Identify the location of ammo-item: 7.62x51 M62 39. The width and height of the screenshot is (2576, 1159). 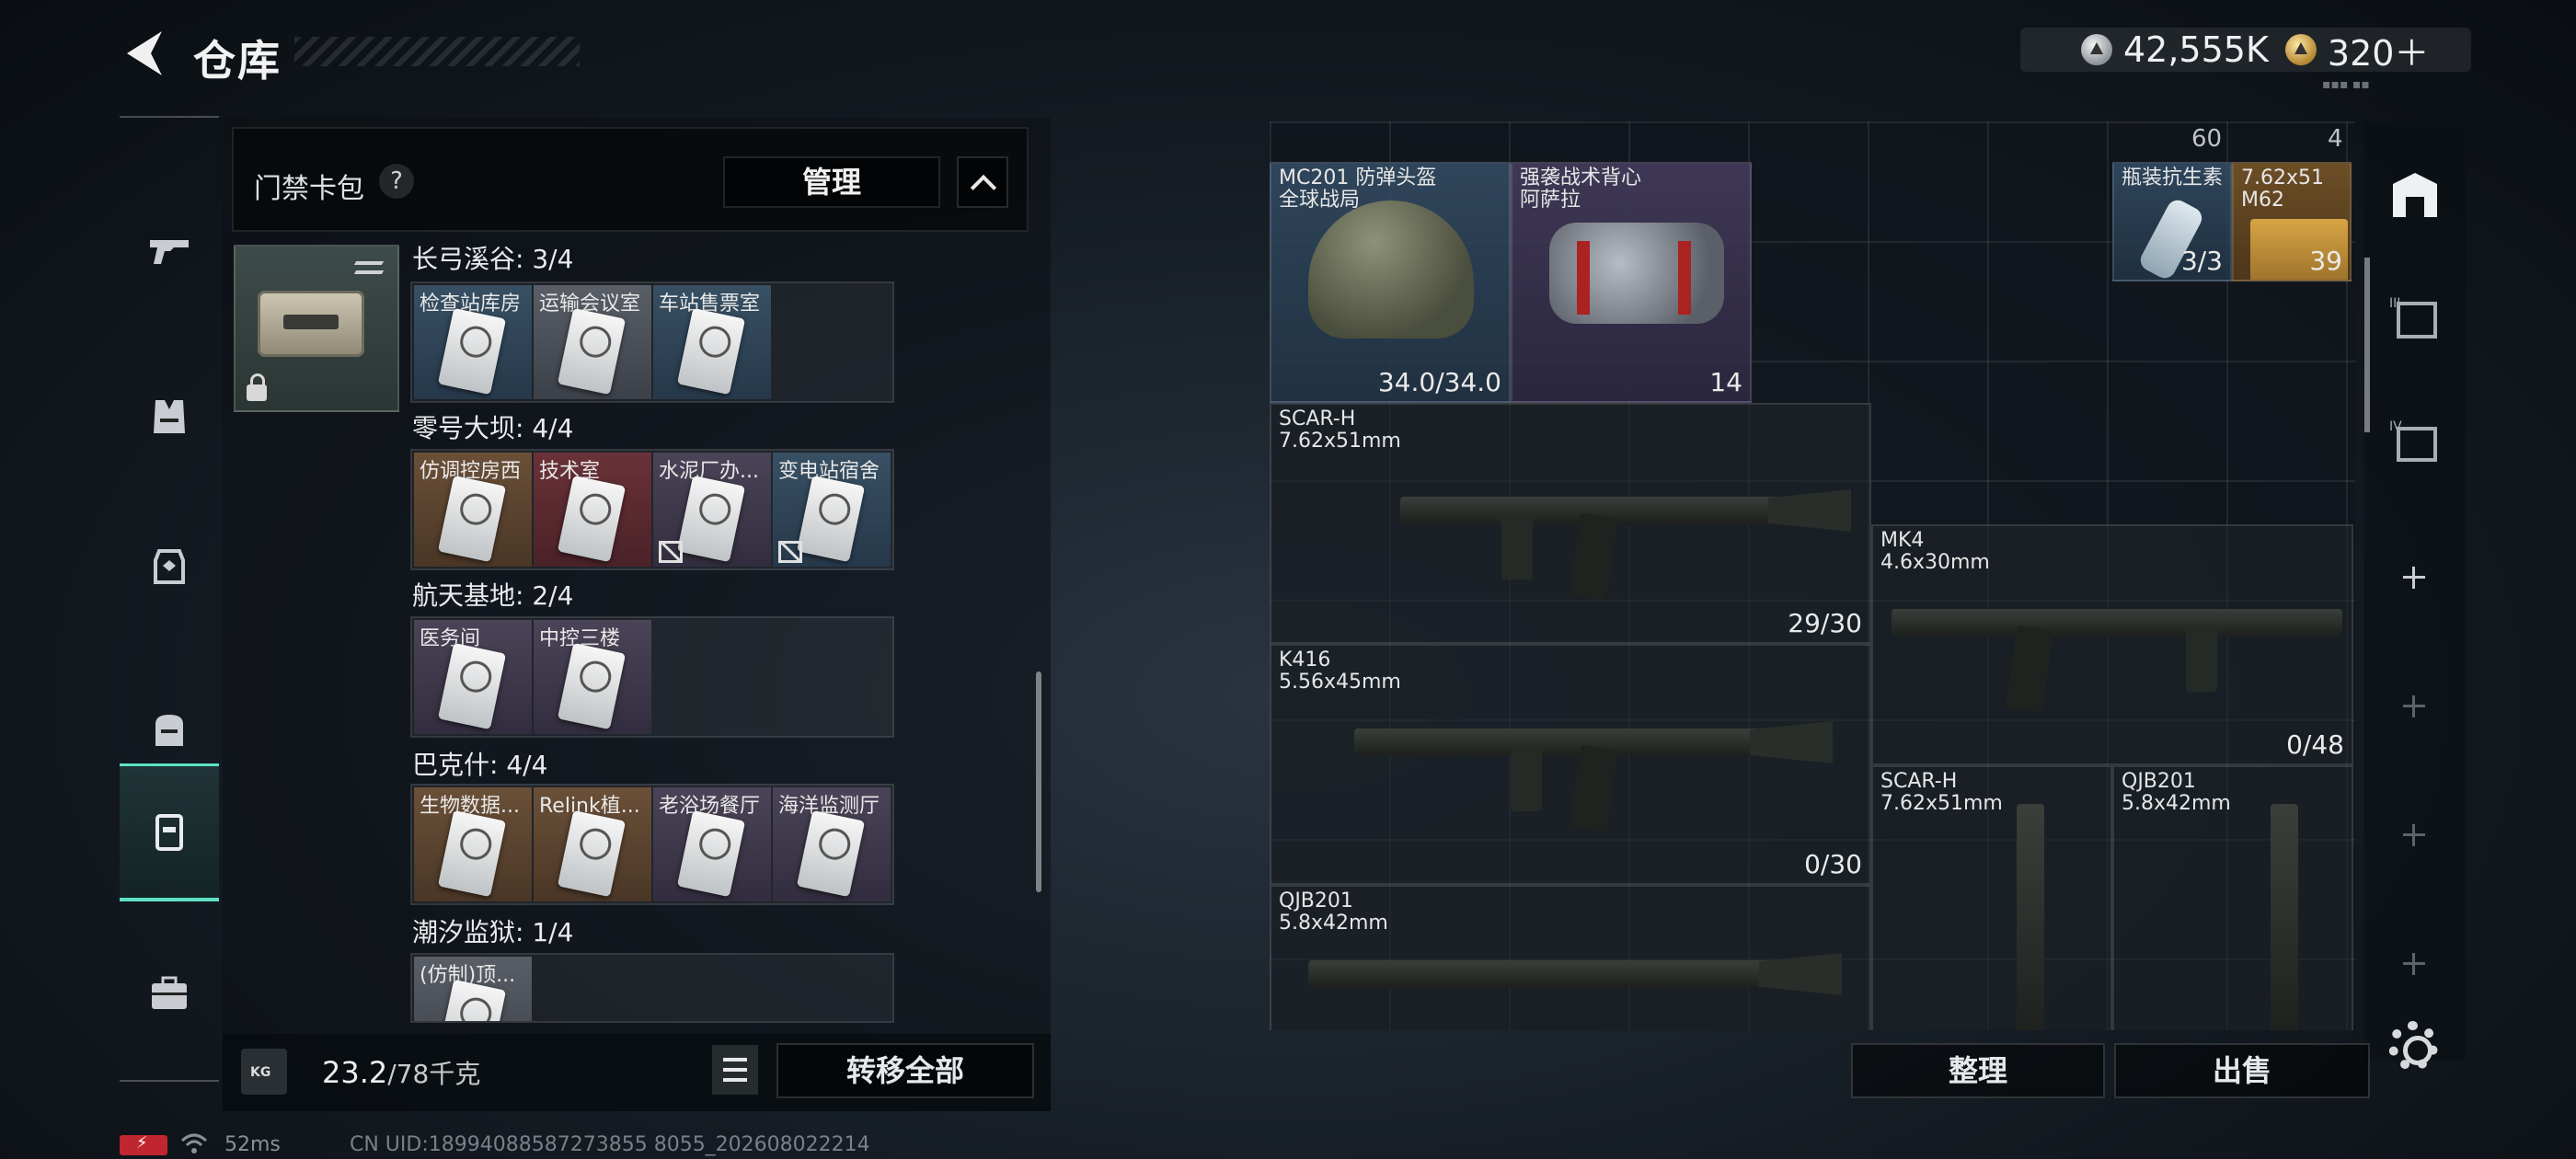
(2292, 221).